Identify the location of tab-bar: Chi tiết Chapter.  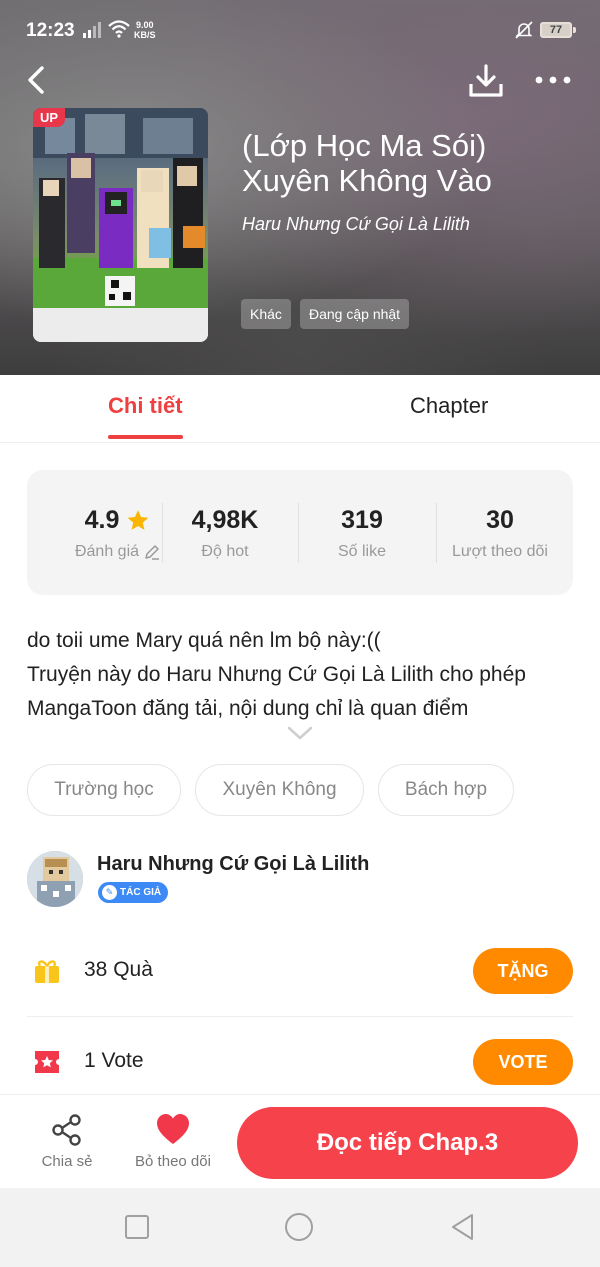
(300, 409).